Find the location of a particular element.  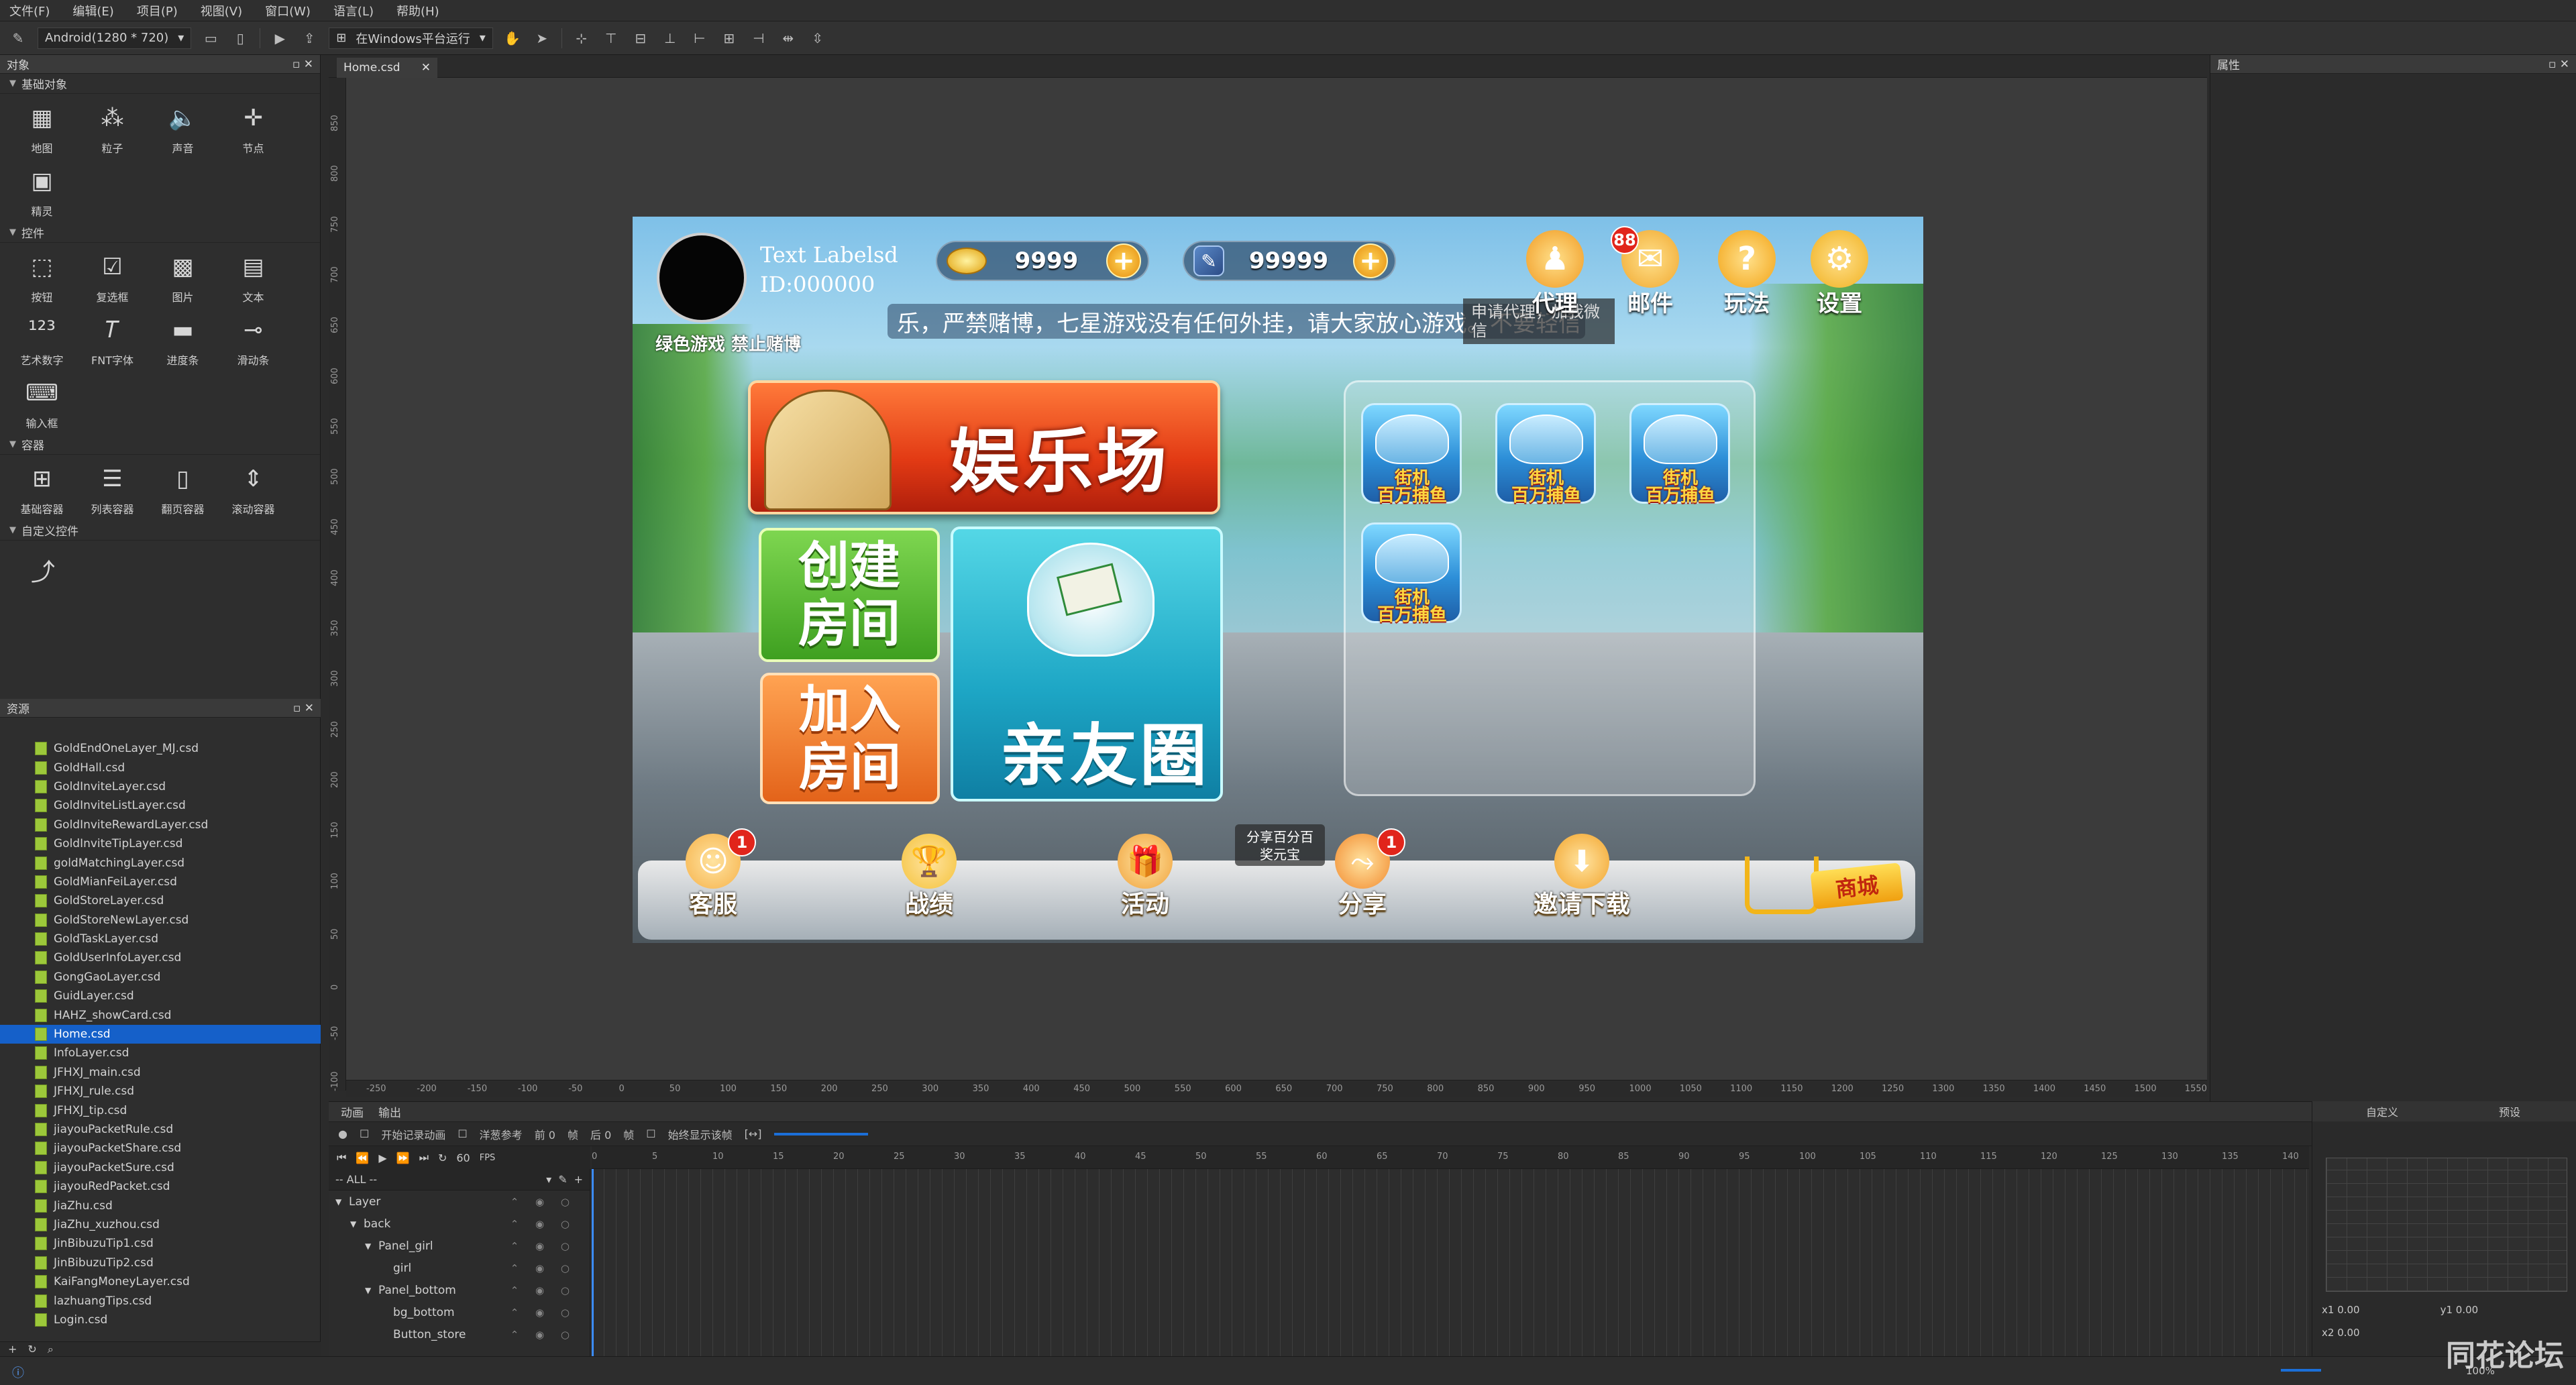

layer-row: ▼ Panel_bottom ⌃ ◉ ○ is located at coordinates (459, 1290).